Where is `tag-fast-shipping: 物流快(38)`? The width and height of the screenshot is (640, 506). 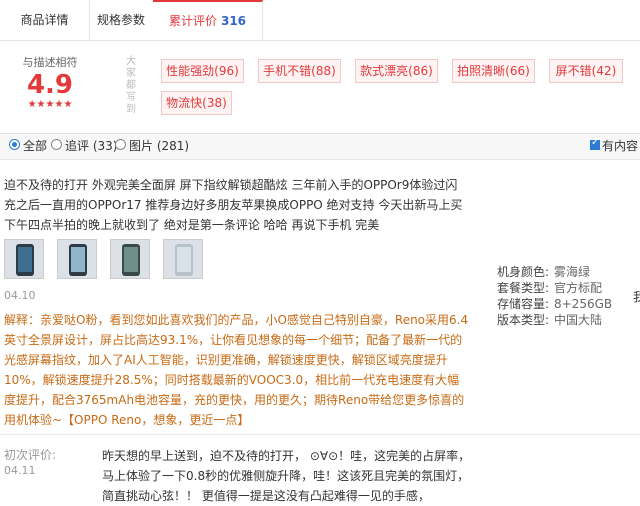
tag-fast-shipping: 物流快(38) is located at coordinates (196, 103).